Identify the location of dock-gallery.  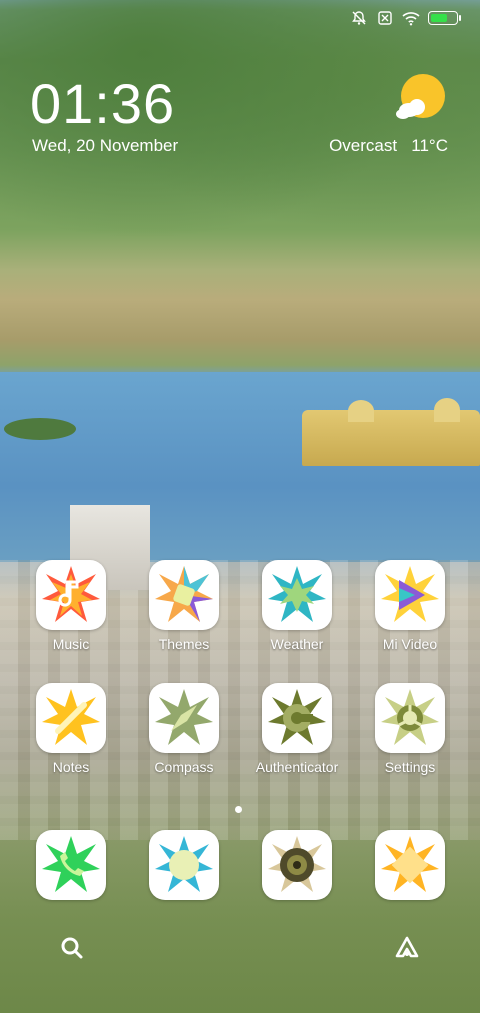
(410, 865).